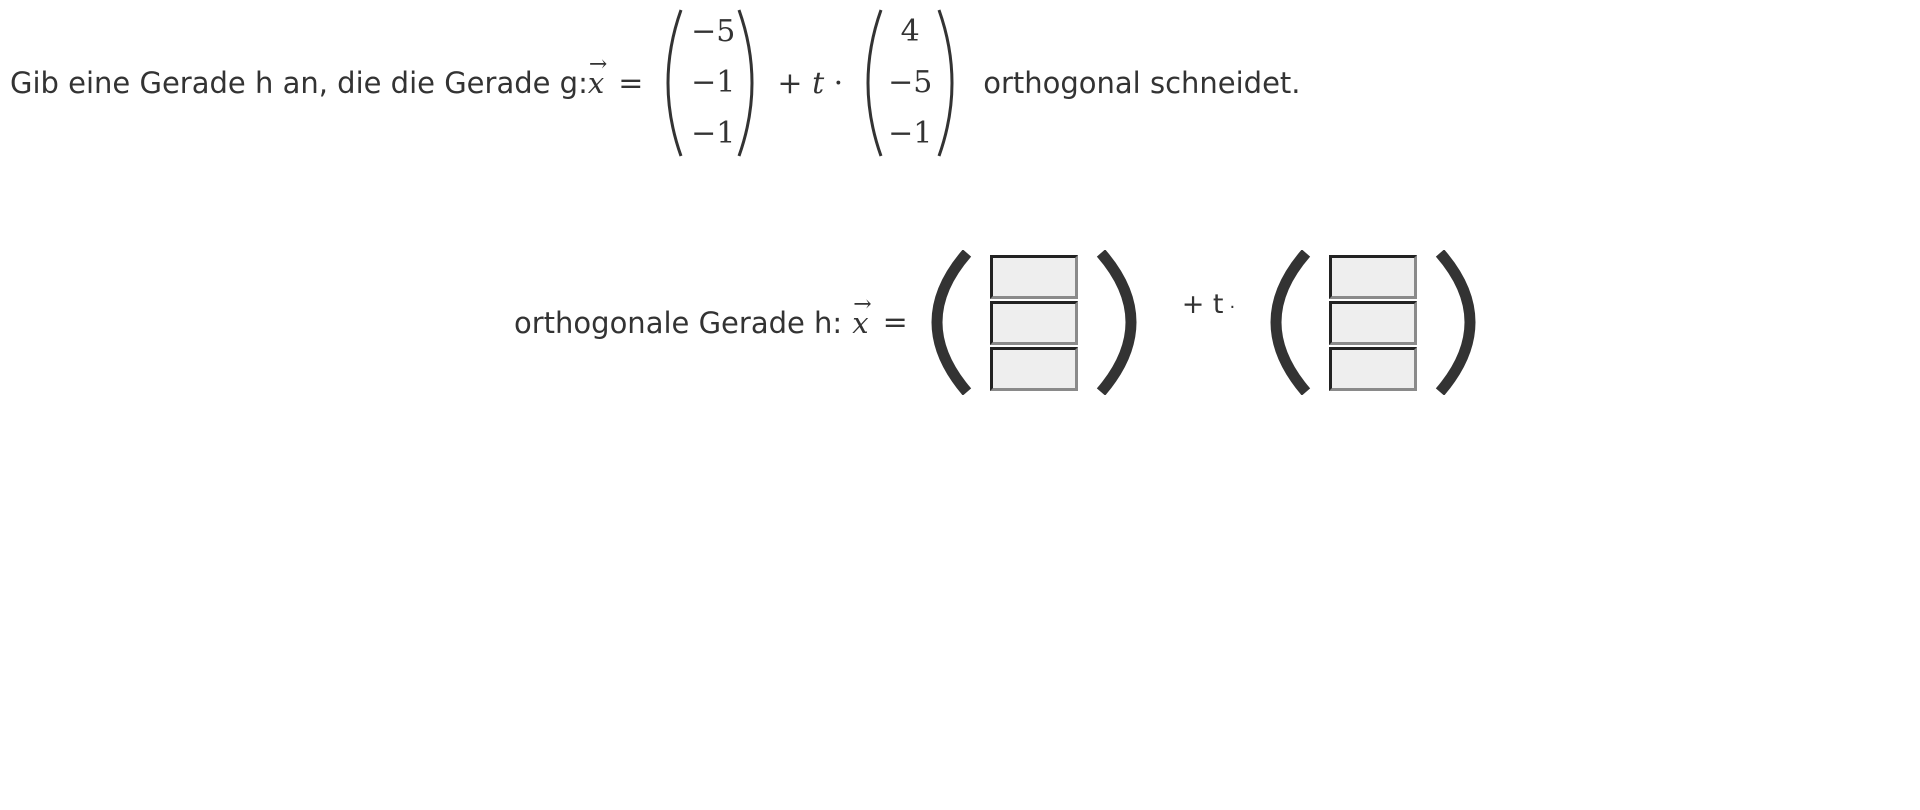 The height and width of the screenshot is (810, 1920). Describe the element at coordinates (1033, 276) in the screenshot. I see `support-x-input` at that location.